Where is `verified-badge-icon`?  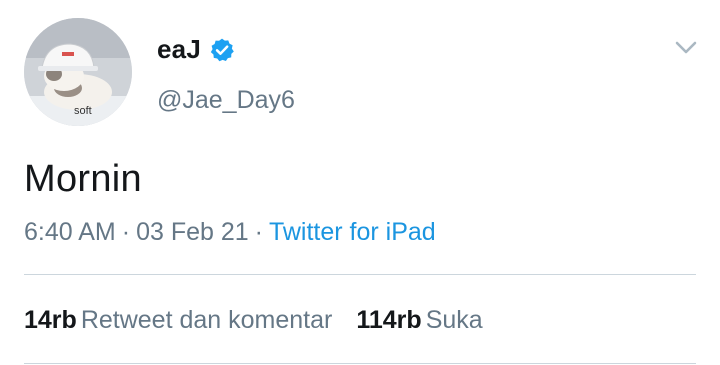 verified-badge-icon is located at coordinates (222, 50).